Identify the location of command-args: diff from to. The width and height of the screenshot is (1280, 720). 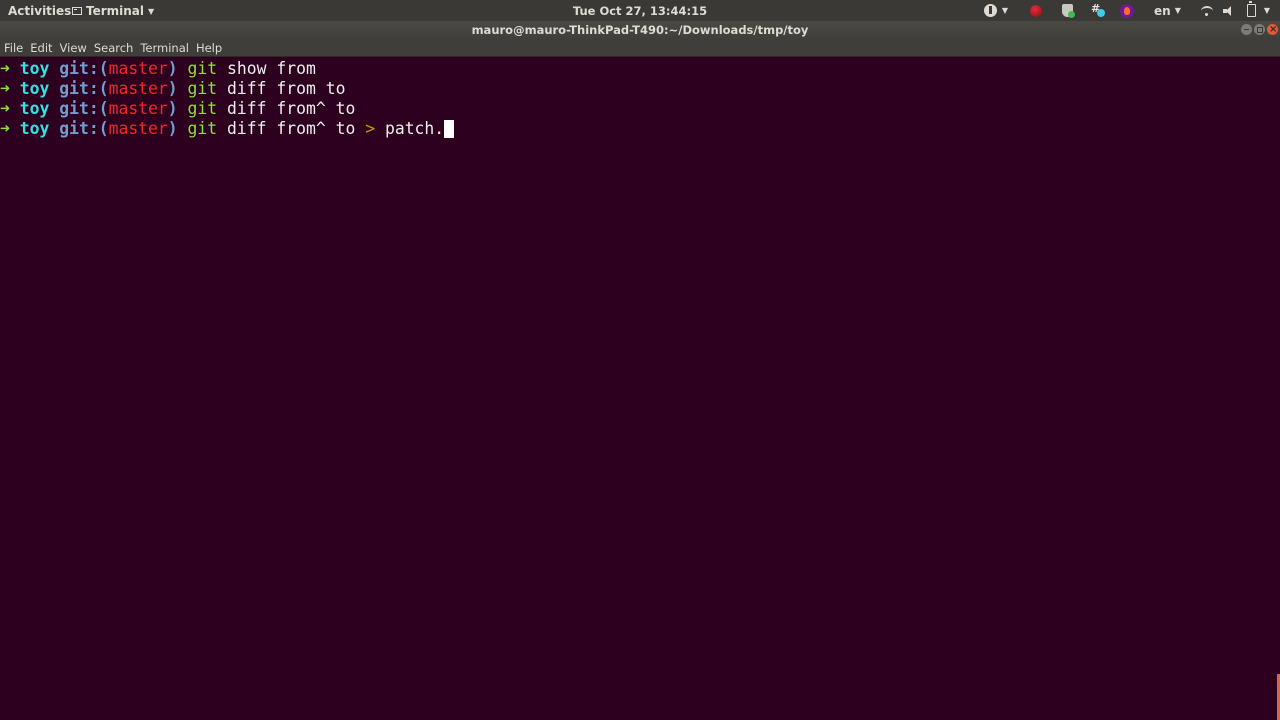
(286, 88).